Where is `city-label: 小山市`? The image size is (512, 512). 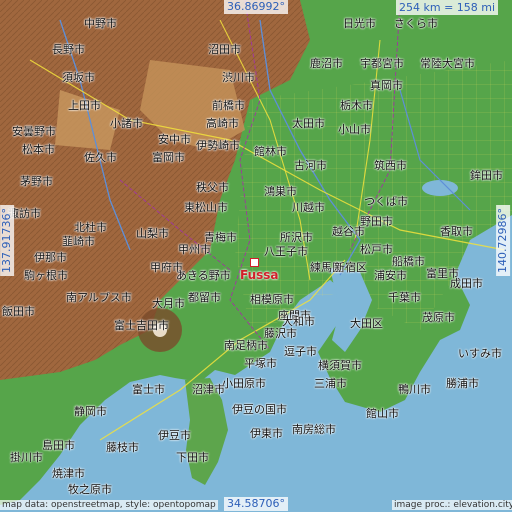
city-label: 小山市 is located at coordinates (354, 129).